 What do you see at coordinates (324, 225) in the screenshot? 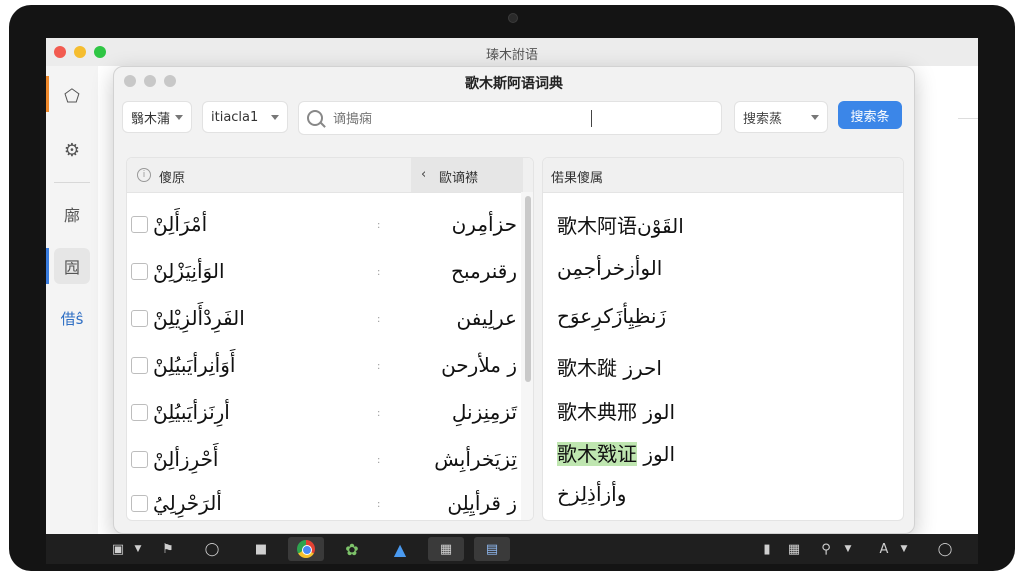
I see `table-row: أمْرَأَلِنْ : ح‍زأمِرن` at bounding box center [324, 225].